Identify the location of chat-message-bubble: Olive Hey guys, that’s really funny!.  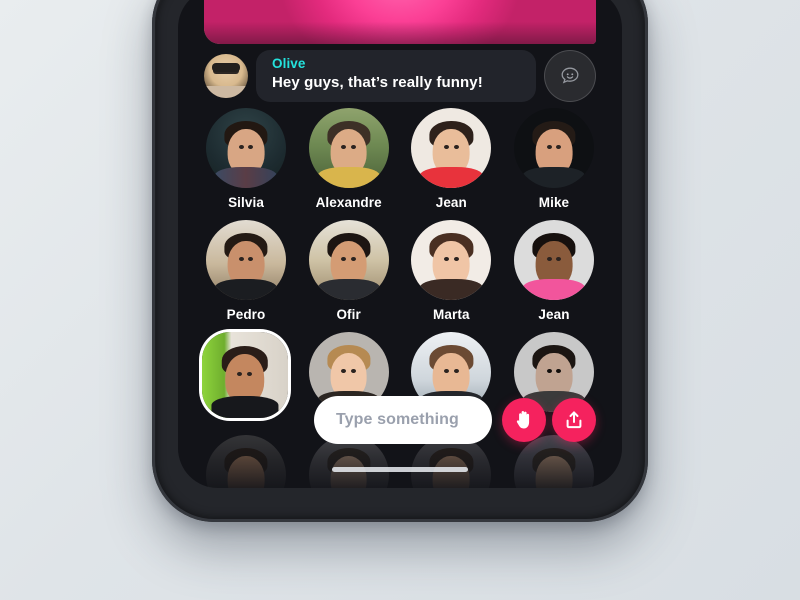
(396, 76).